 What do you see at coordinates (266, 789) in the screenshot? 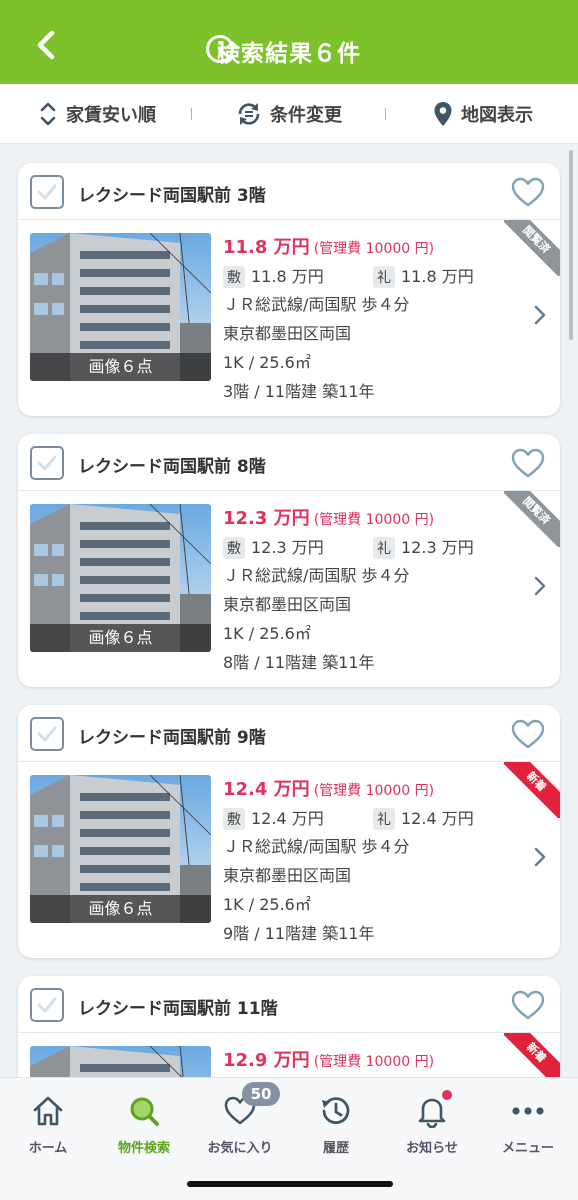
I see `rent-price: 12.4 万円` at bounding box center [266, 789].